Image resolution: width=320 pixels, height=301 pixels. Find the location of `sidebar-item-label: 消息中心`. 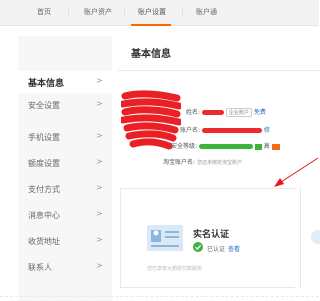

sidebar-item-label: 消息中心 is located at coordinates (44, 215).